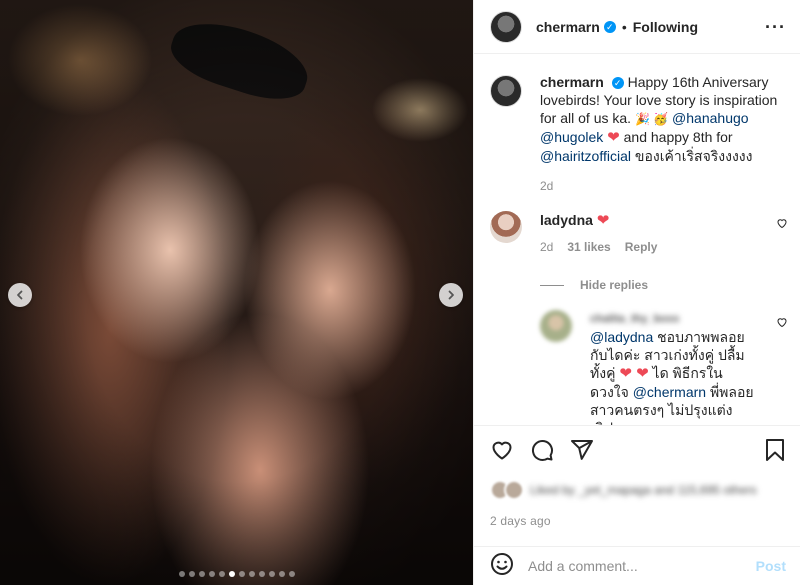  Describe the element at coordinates (775, 27) in the screenshot. I see `more-horizontal-icon: ···` at that location.